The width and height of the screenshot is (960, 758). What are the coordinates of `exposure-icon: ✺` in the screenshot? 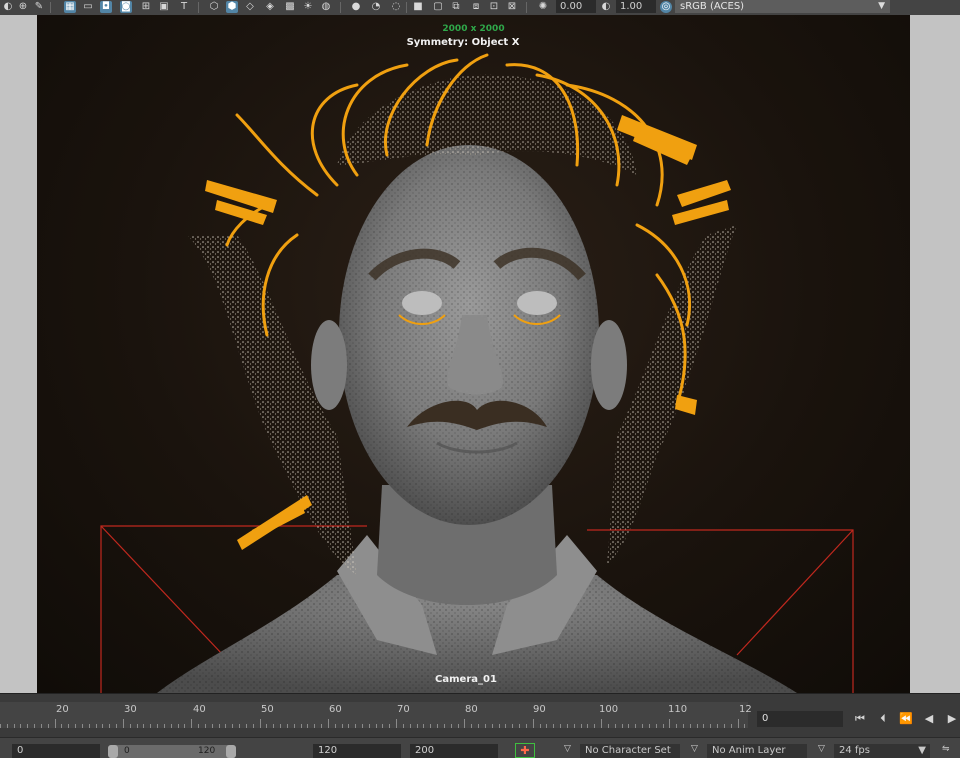 It's located at (543, 7).